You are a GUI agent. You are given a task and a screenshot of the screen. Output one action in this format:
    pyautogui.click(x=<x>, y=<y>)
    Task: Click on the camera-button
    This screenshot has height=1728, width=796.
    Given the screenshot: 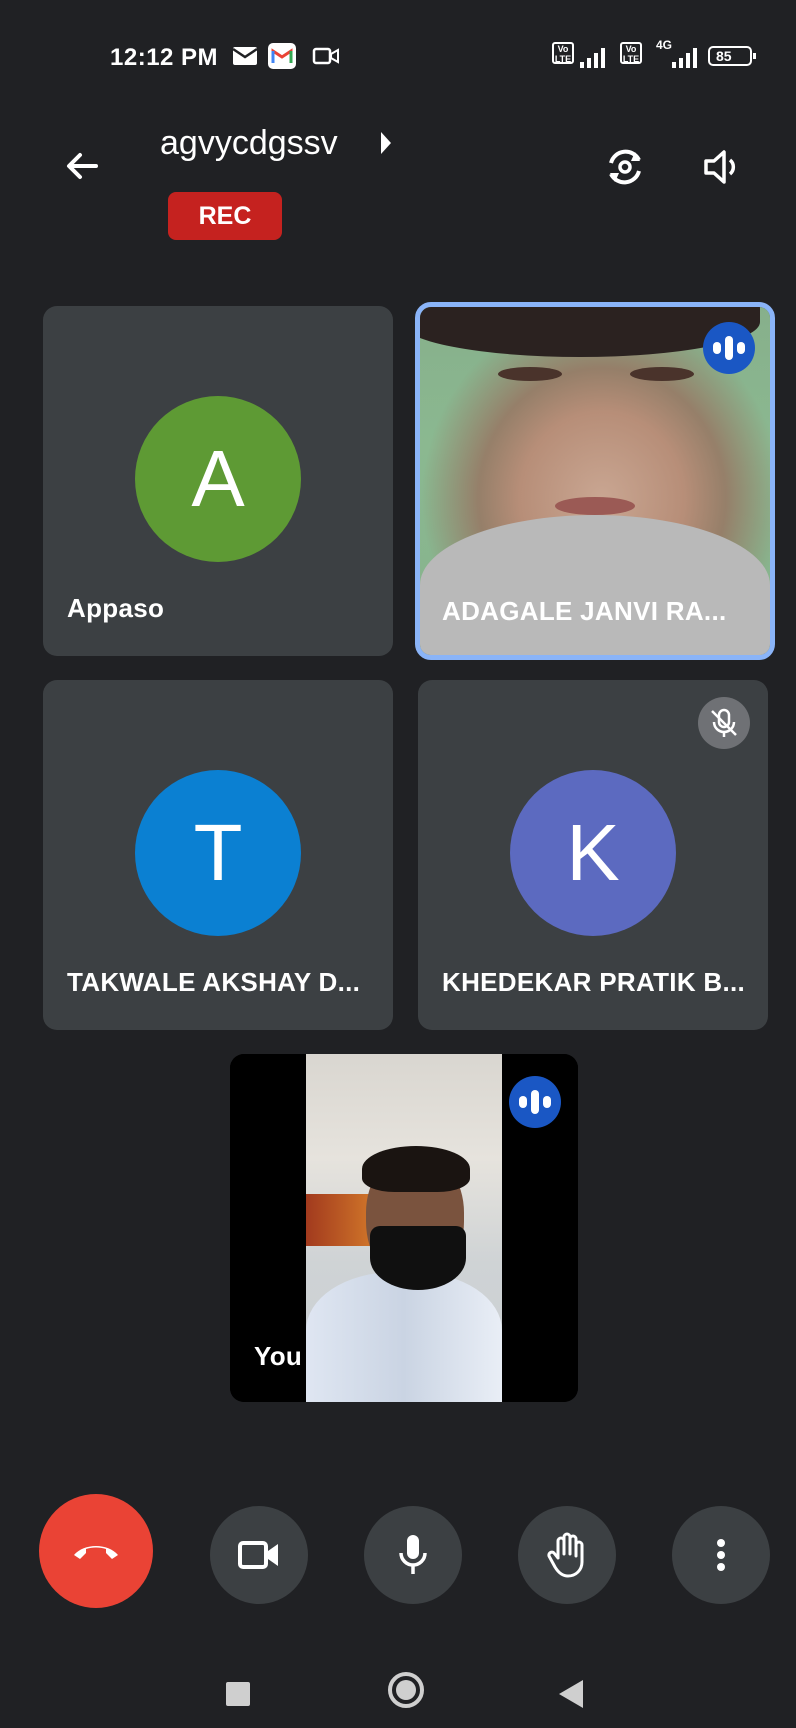 What is the action you would take?
    pyautogui.click(x=259, y=1555)
    